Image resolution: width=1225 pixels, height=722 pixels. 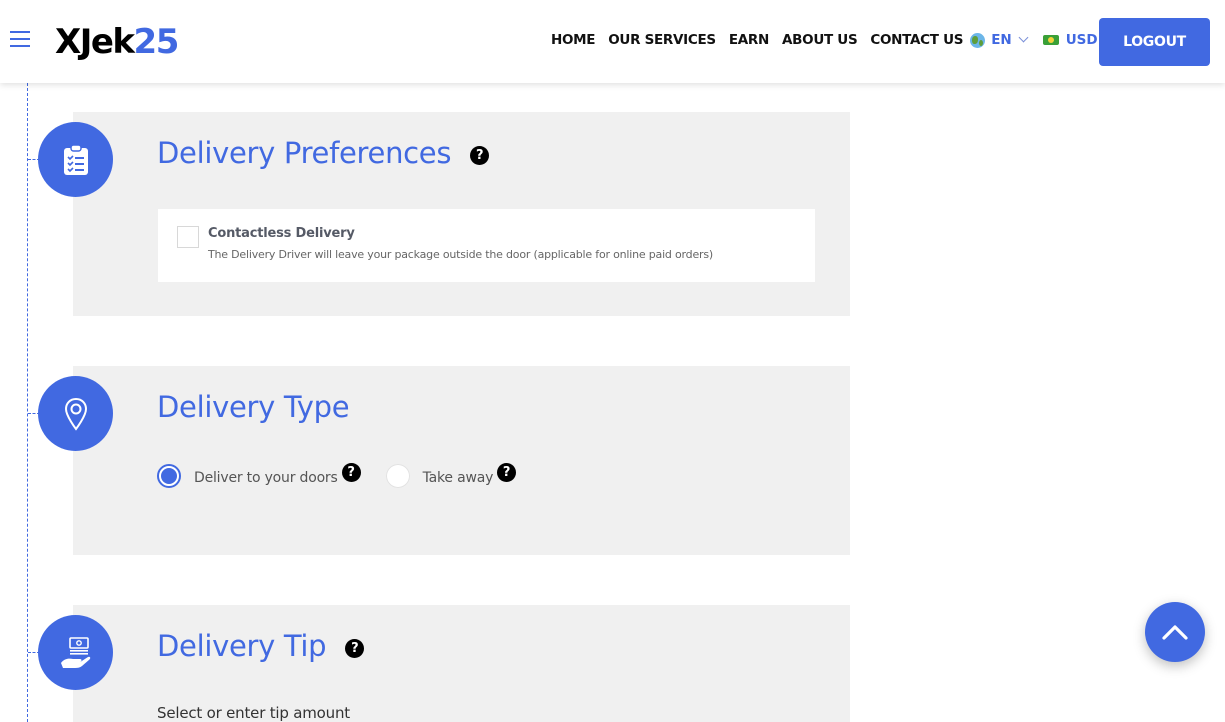 What do you see at coordinates (281, 233) in the screenshot?
I see `option-title: Contactless Delivery` at bounding box center [281, 233].